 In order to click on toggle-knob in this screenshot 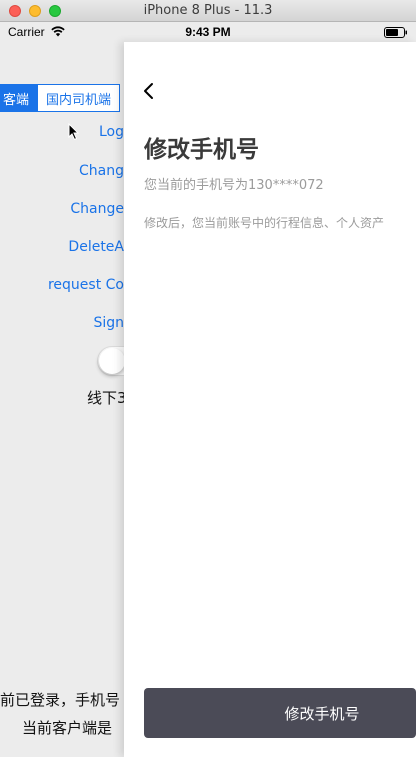, I will do `click(112, 361)`.